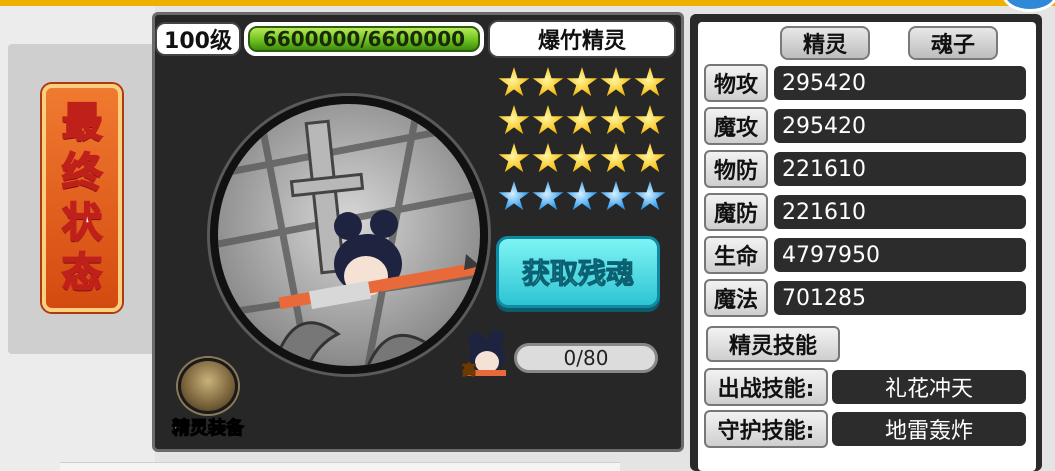 The image size is (1055, 471). Describe the element at coordinates (736, 212) in the screenshot. I see `stat-label-mag-def: 魔防` at that location.